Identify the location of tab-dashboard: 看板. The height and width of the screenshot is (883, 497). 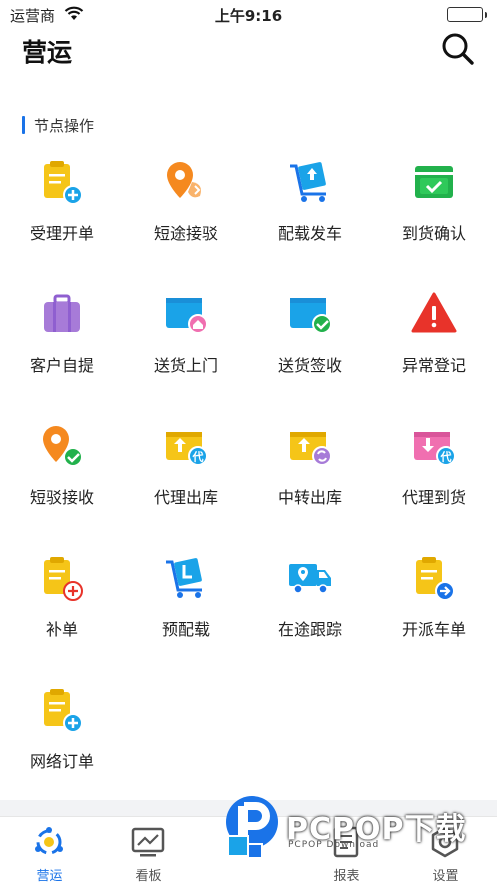
(148, 850).